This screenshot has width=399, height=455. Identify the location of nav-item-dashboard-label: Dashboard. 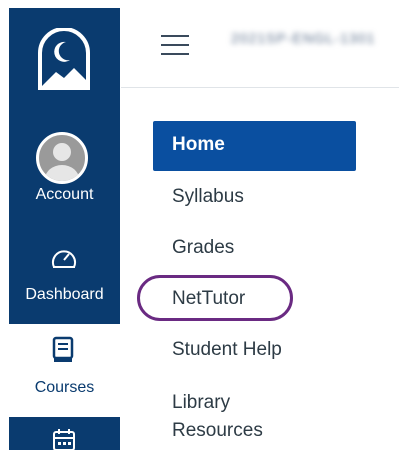
(64, 294).